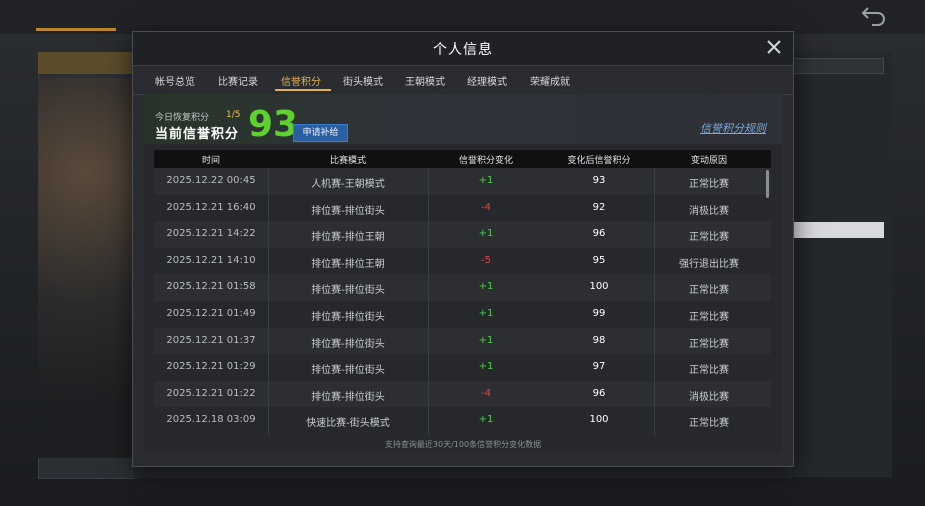  What do you see at coordinates (303, 90) in the screenshot?
I see `active-tab-underline` at bounding box center [303, 90].